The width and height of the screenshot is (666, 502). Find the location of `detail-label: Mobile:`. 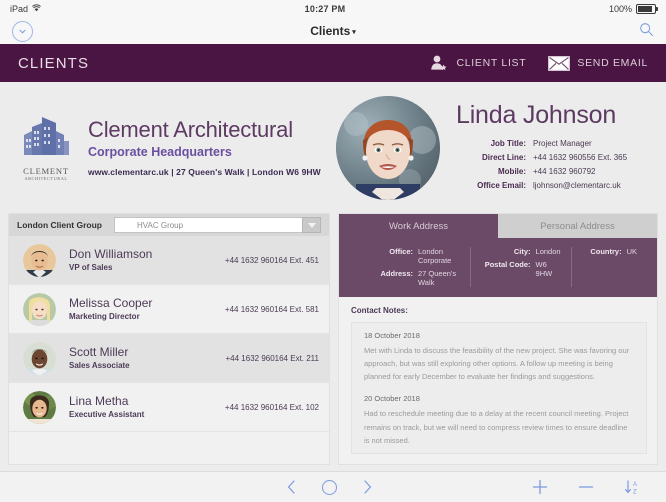

detail-label: Mobile: is located at coordinates (512, 171).